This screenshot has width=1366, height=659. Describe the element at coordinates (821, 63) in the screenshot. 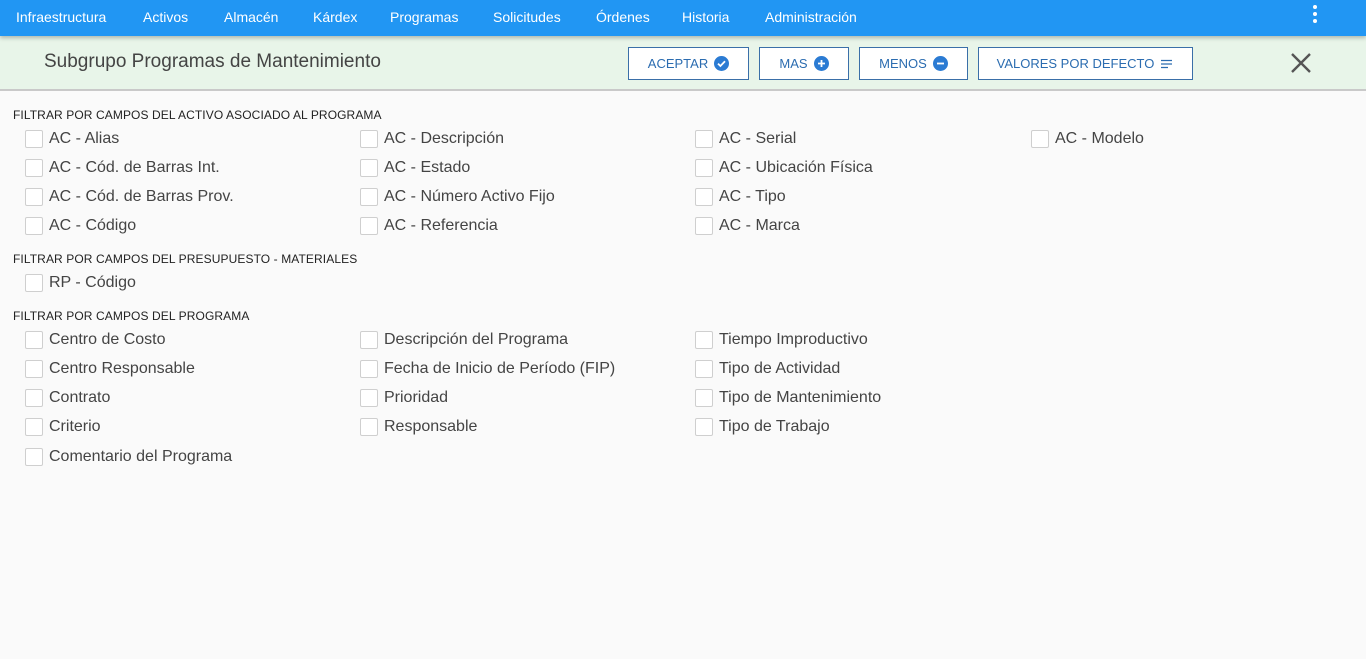

I see `add-circle-icon` at that location.